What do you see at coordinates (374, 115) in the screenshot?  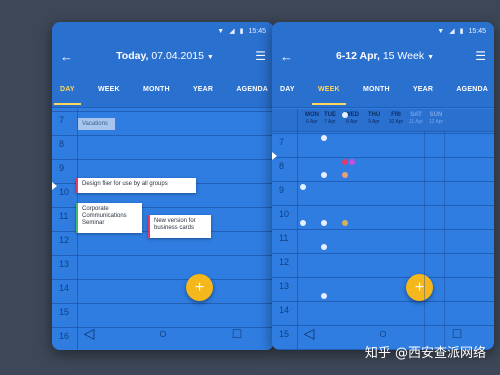 I see `day-name: THU` at bounding box center [374, 115].